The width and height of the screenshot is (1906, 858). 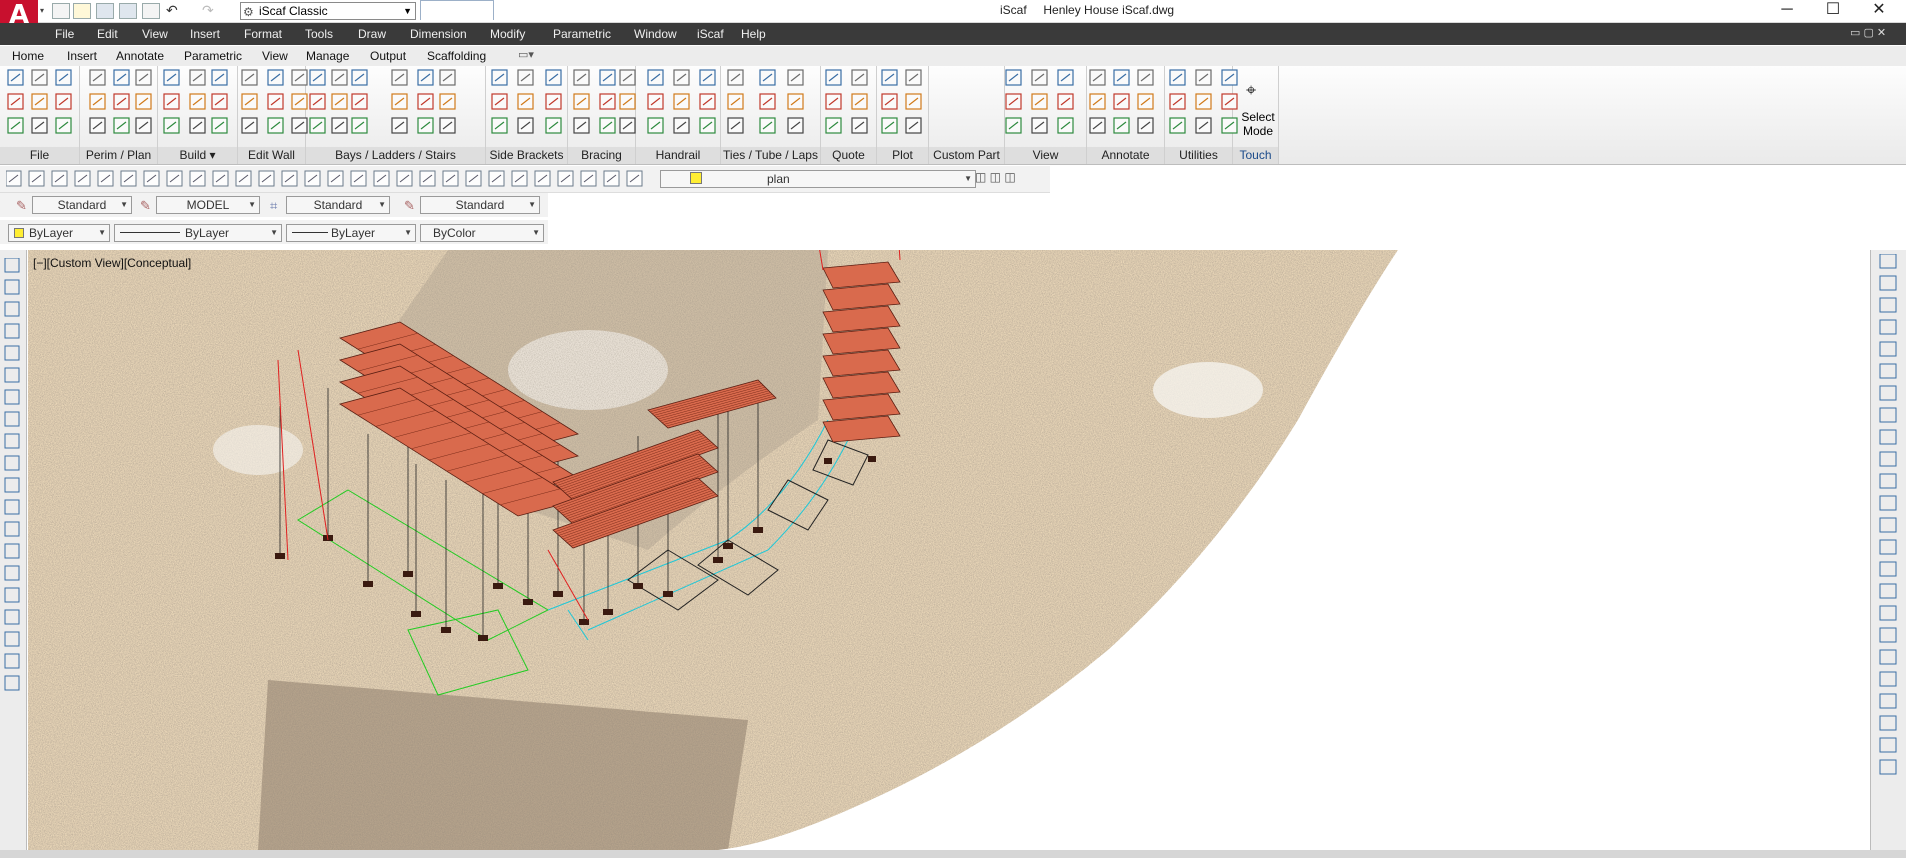 I want to click on layer-tools-icon: ◫ ◫ ◫, so click(x=995, y=177).